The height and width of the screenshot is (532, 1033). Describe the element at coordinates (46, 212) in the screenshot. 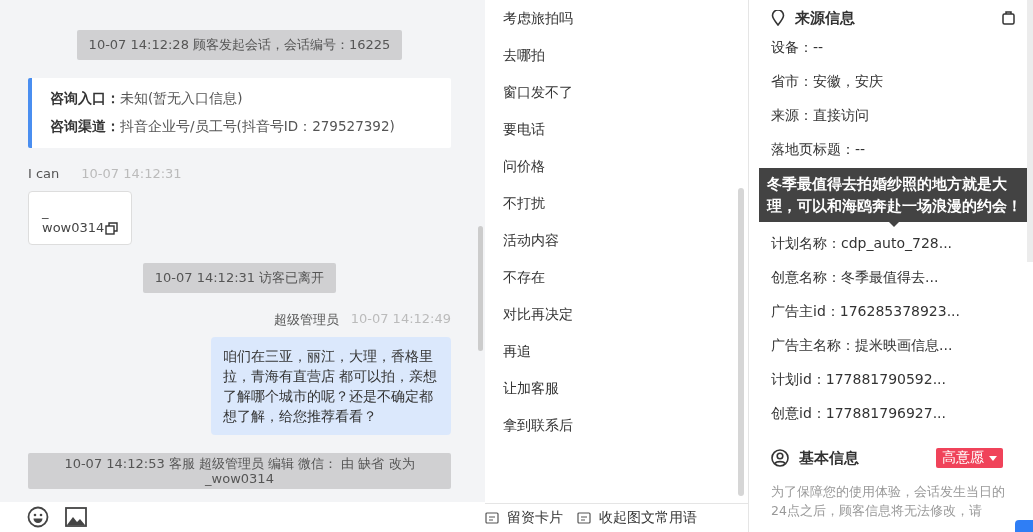

I see `card-text: _` at that location.